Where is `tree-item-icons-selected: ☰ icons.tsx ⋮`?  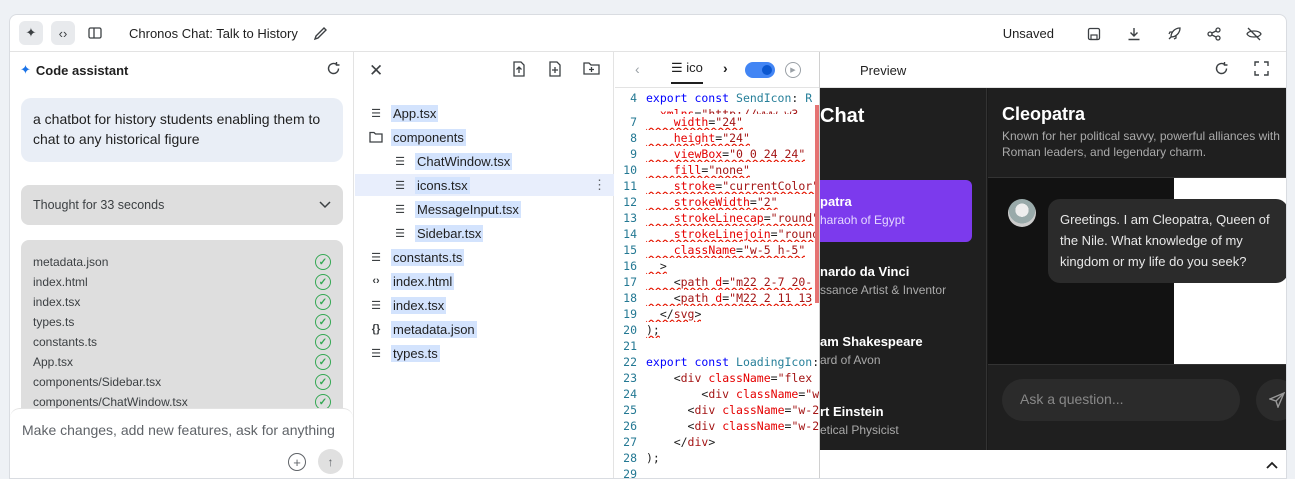 tree-item-icons-selected: ☰ icons.tsx ⋮ is located at coordinates (484, 185).